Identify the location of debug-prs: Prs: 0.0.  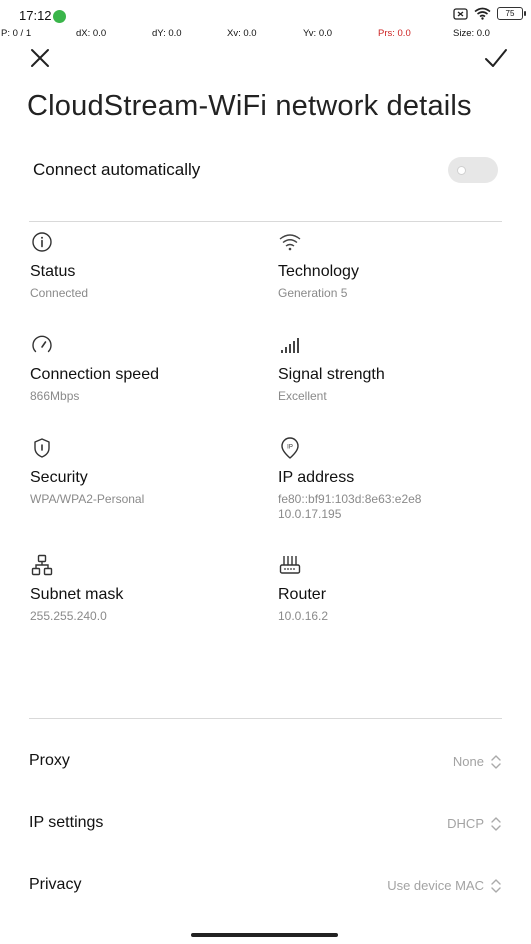
(394, 33).